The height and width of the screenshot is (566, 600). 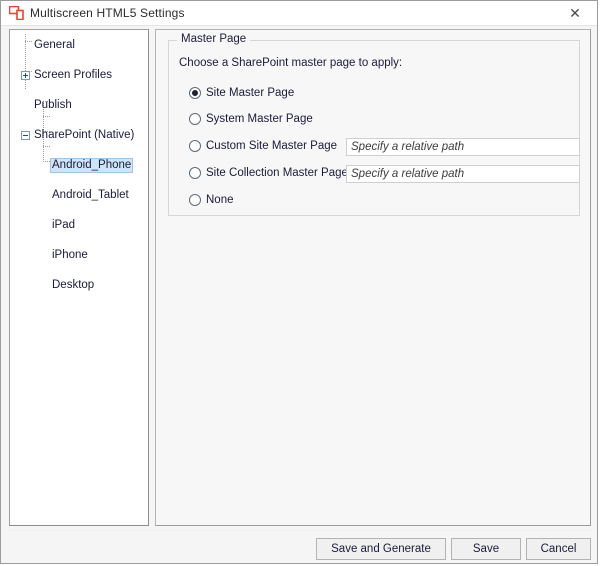 I want to click on close-icon: ✕, so click(x=575, y=13).